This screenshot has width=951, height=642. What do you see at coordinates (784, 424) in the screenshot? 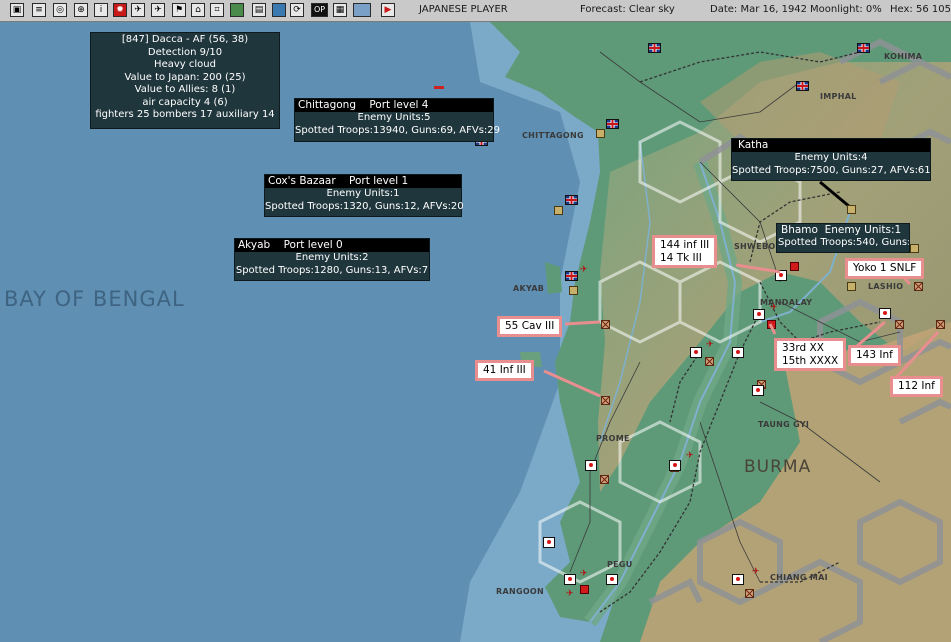
I see `place-taung-gyi: TAUNG GYI` at bounding box center [784, 424].